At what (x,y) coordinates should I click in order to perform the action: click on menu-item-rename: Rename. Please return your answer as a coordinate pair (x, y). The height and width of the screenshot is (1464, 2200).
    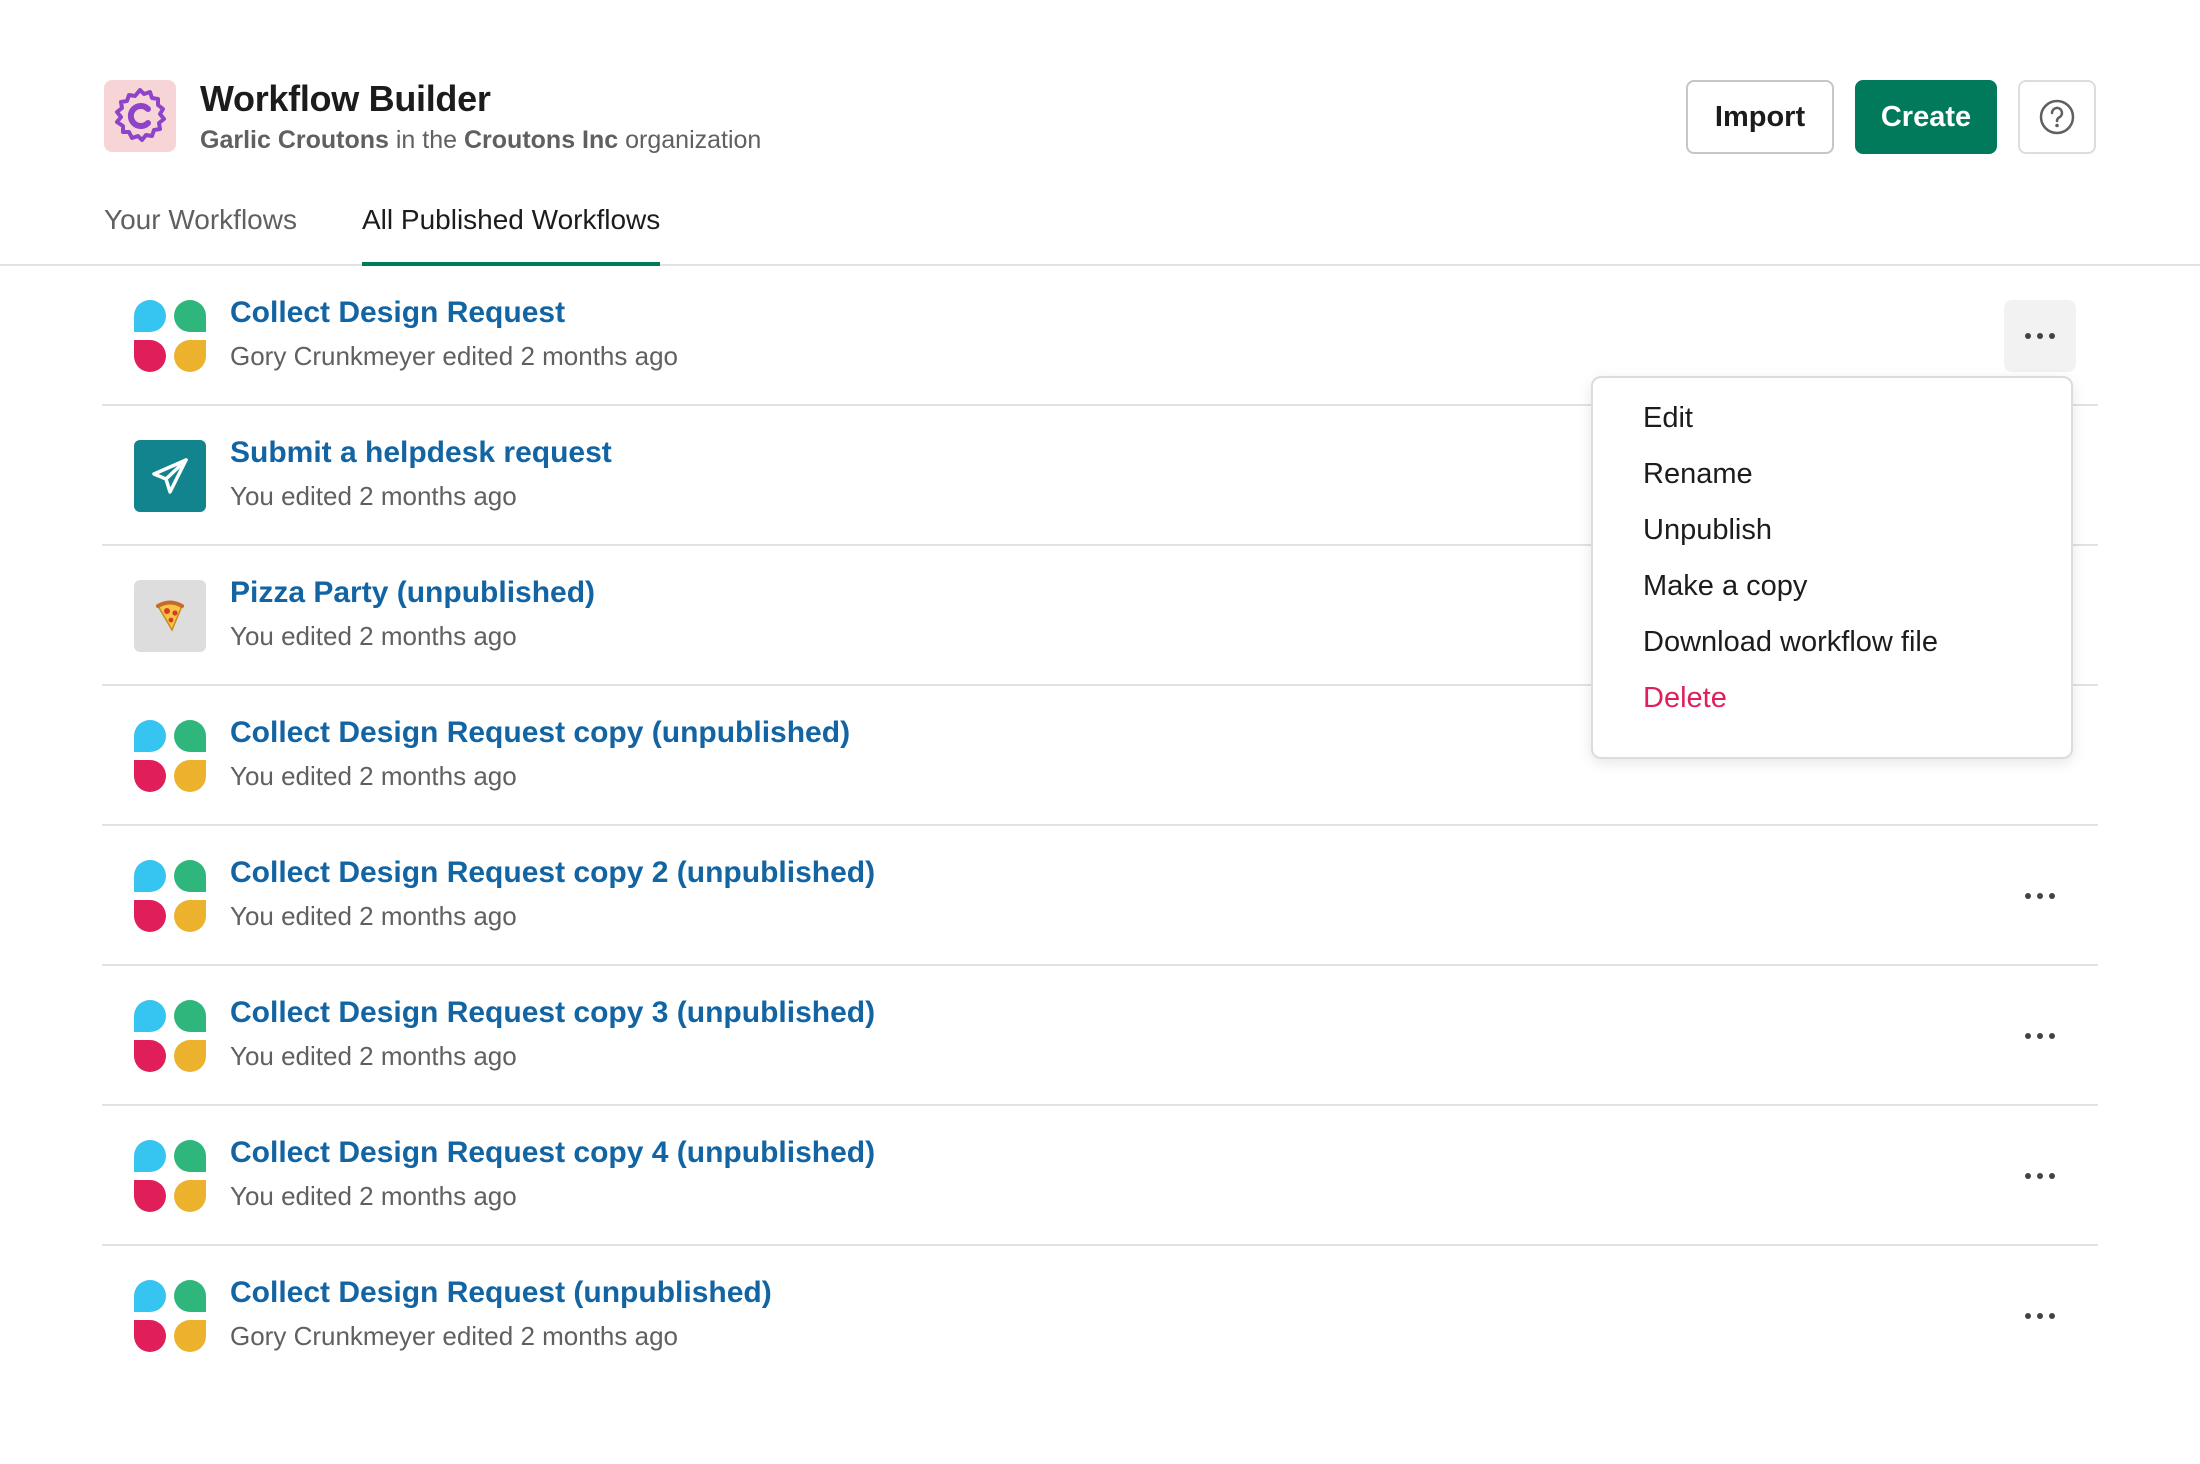
    Looking at the image, I should click on (1832, 474).